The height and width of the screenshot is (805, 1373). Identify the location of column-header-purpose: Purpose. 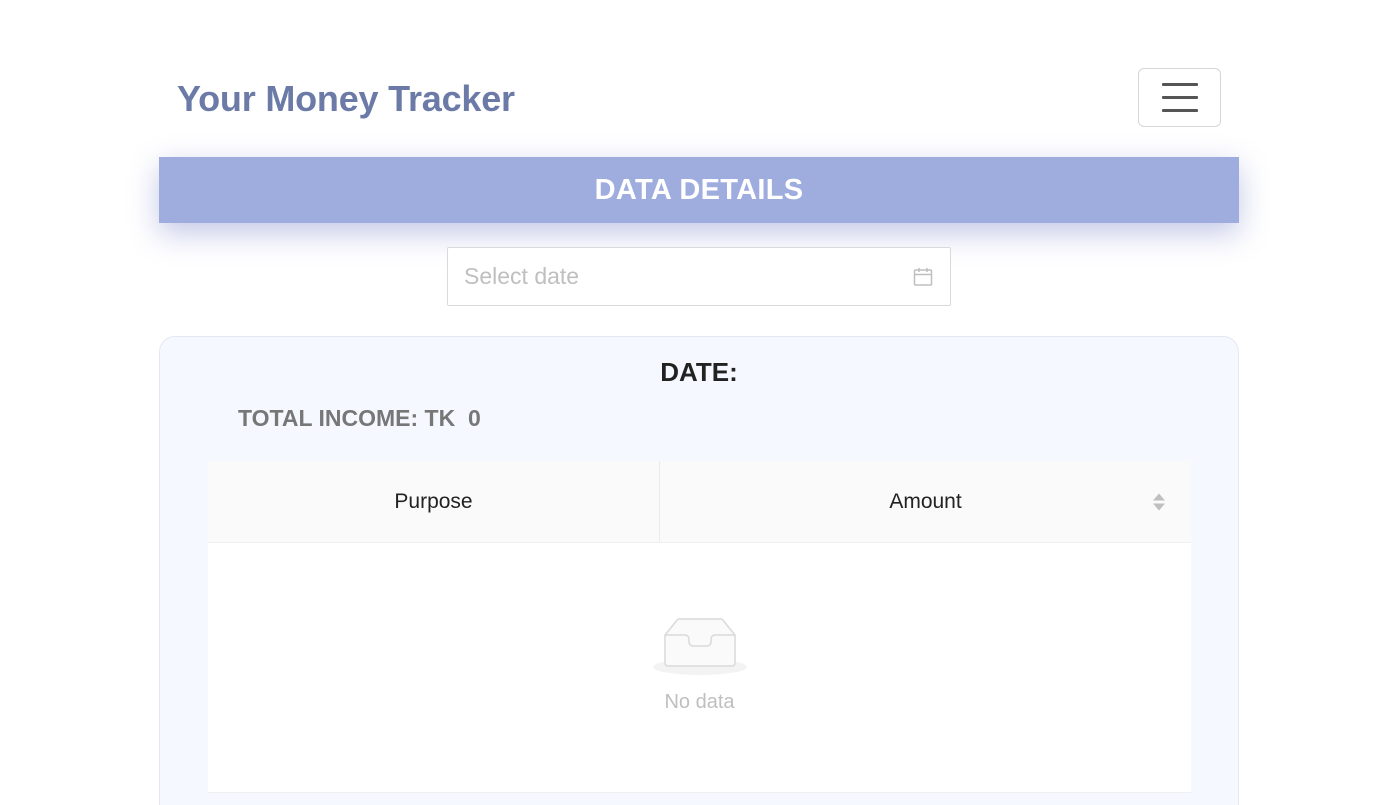
(433, 501).